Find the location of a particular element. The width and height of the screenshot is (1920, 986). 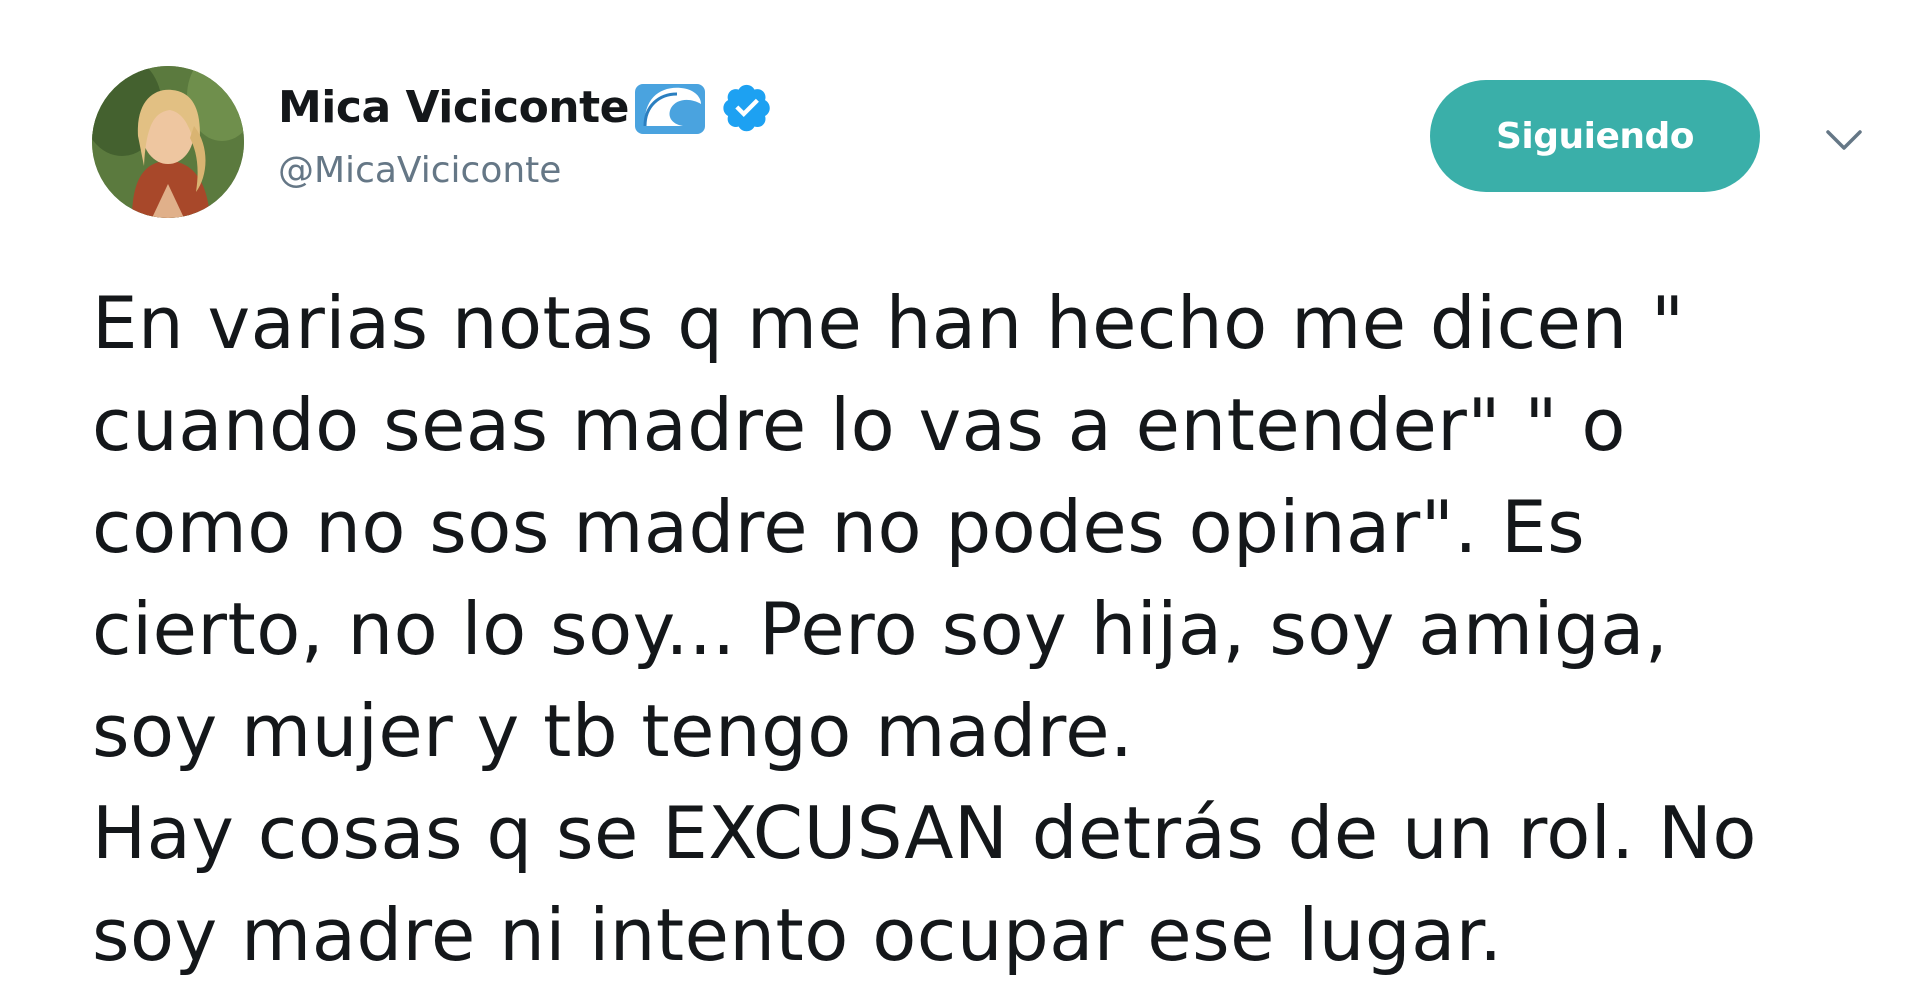

user-info: Mica Viciconte @MicaViciconte is located at coordinates (525, 133).